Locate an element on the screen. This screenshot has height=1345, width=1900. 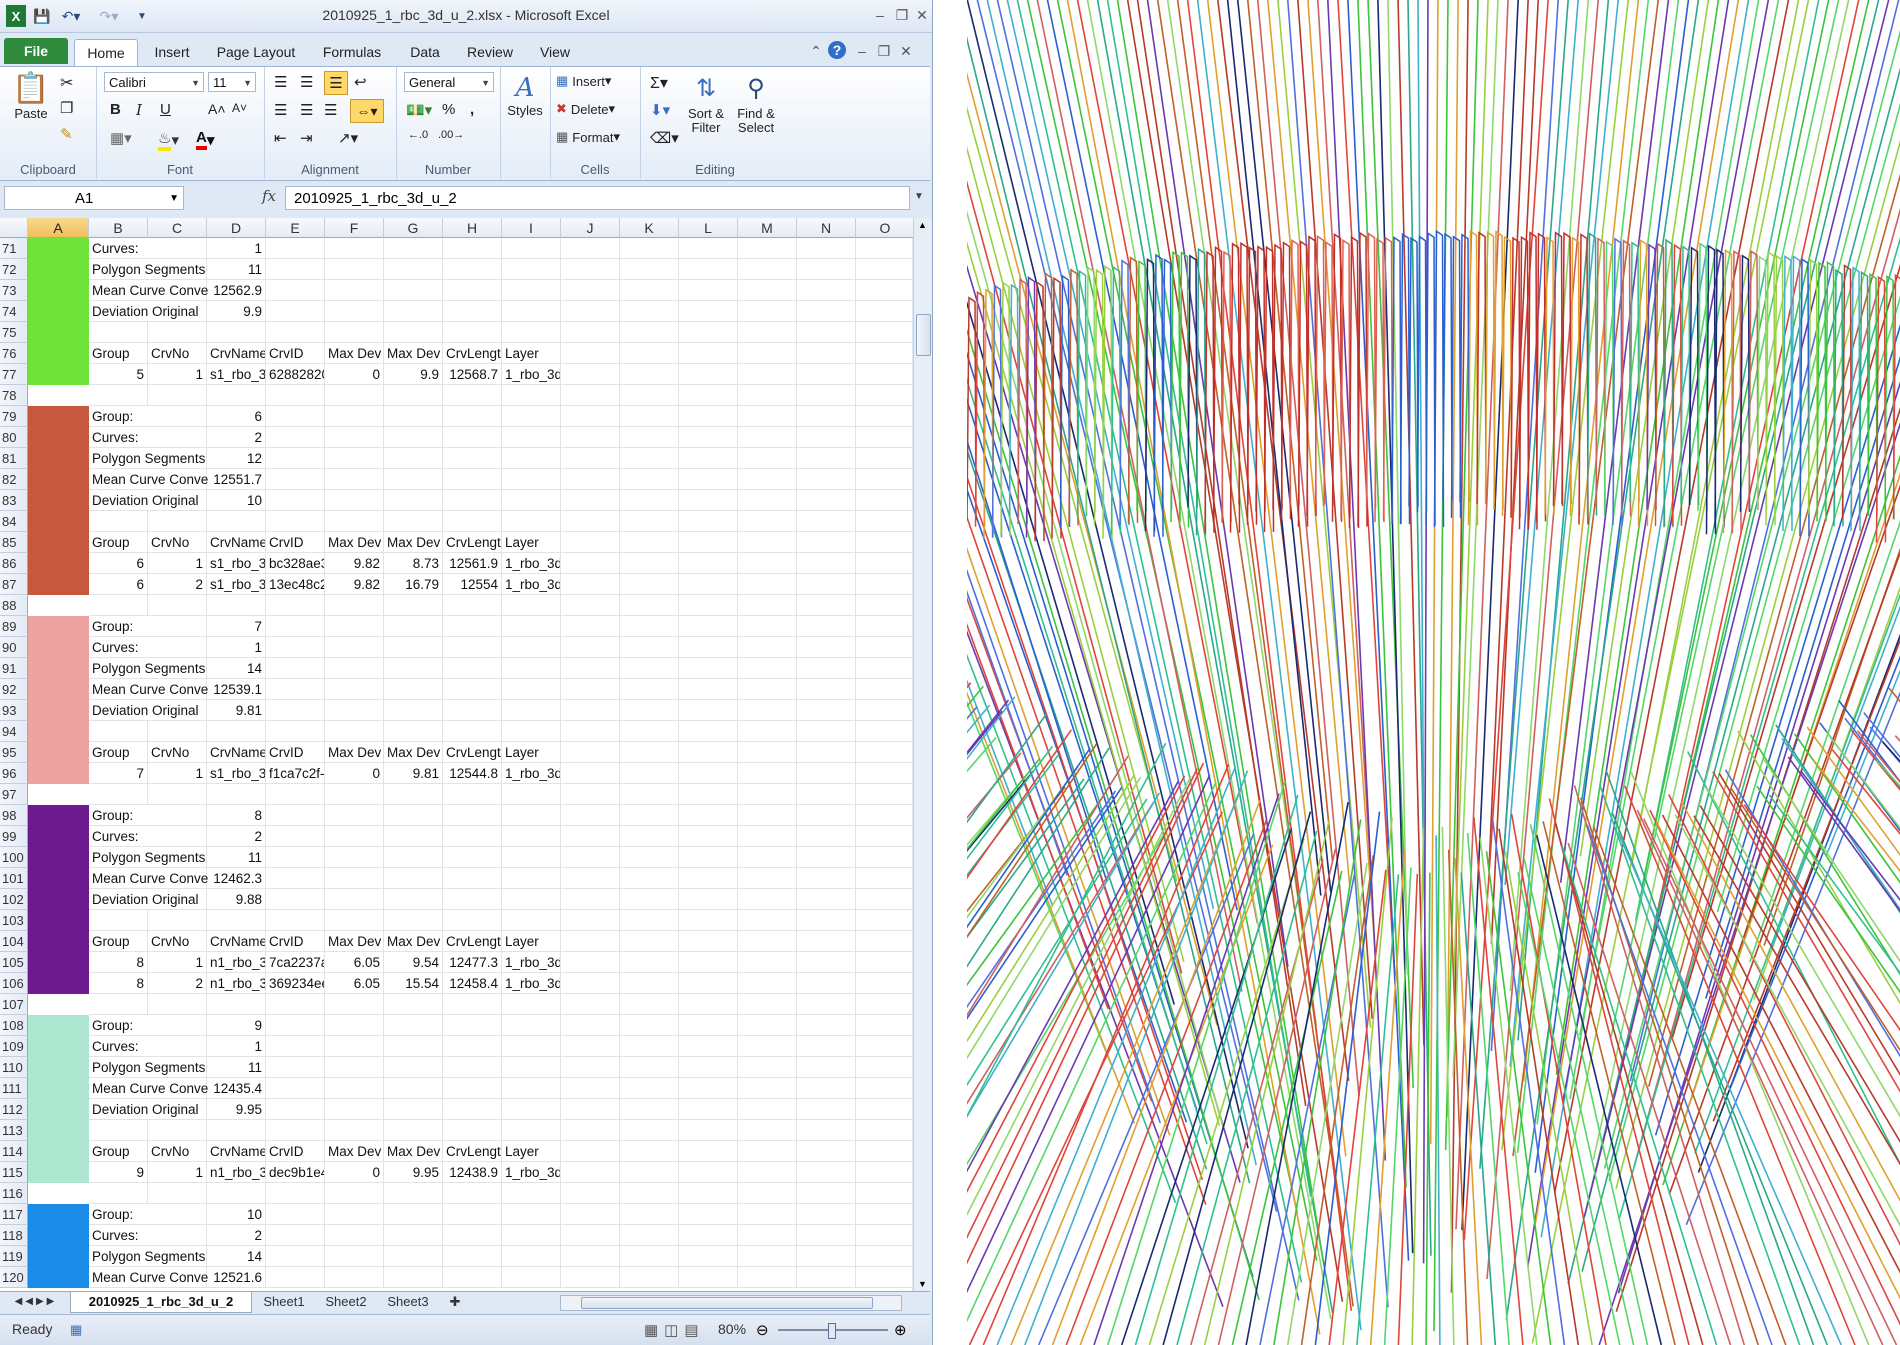
cell-e: 13ec48c2 is located at coordinates (295, 584).